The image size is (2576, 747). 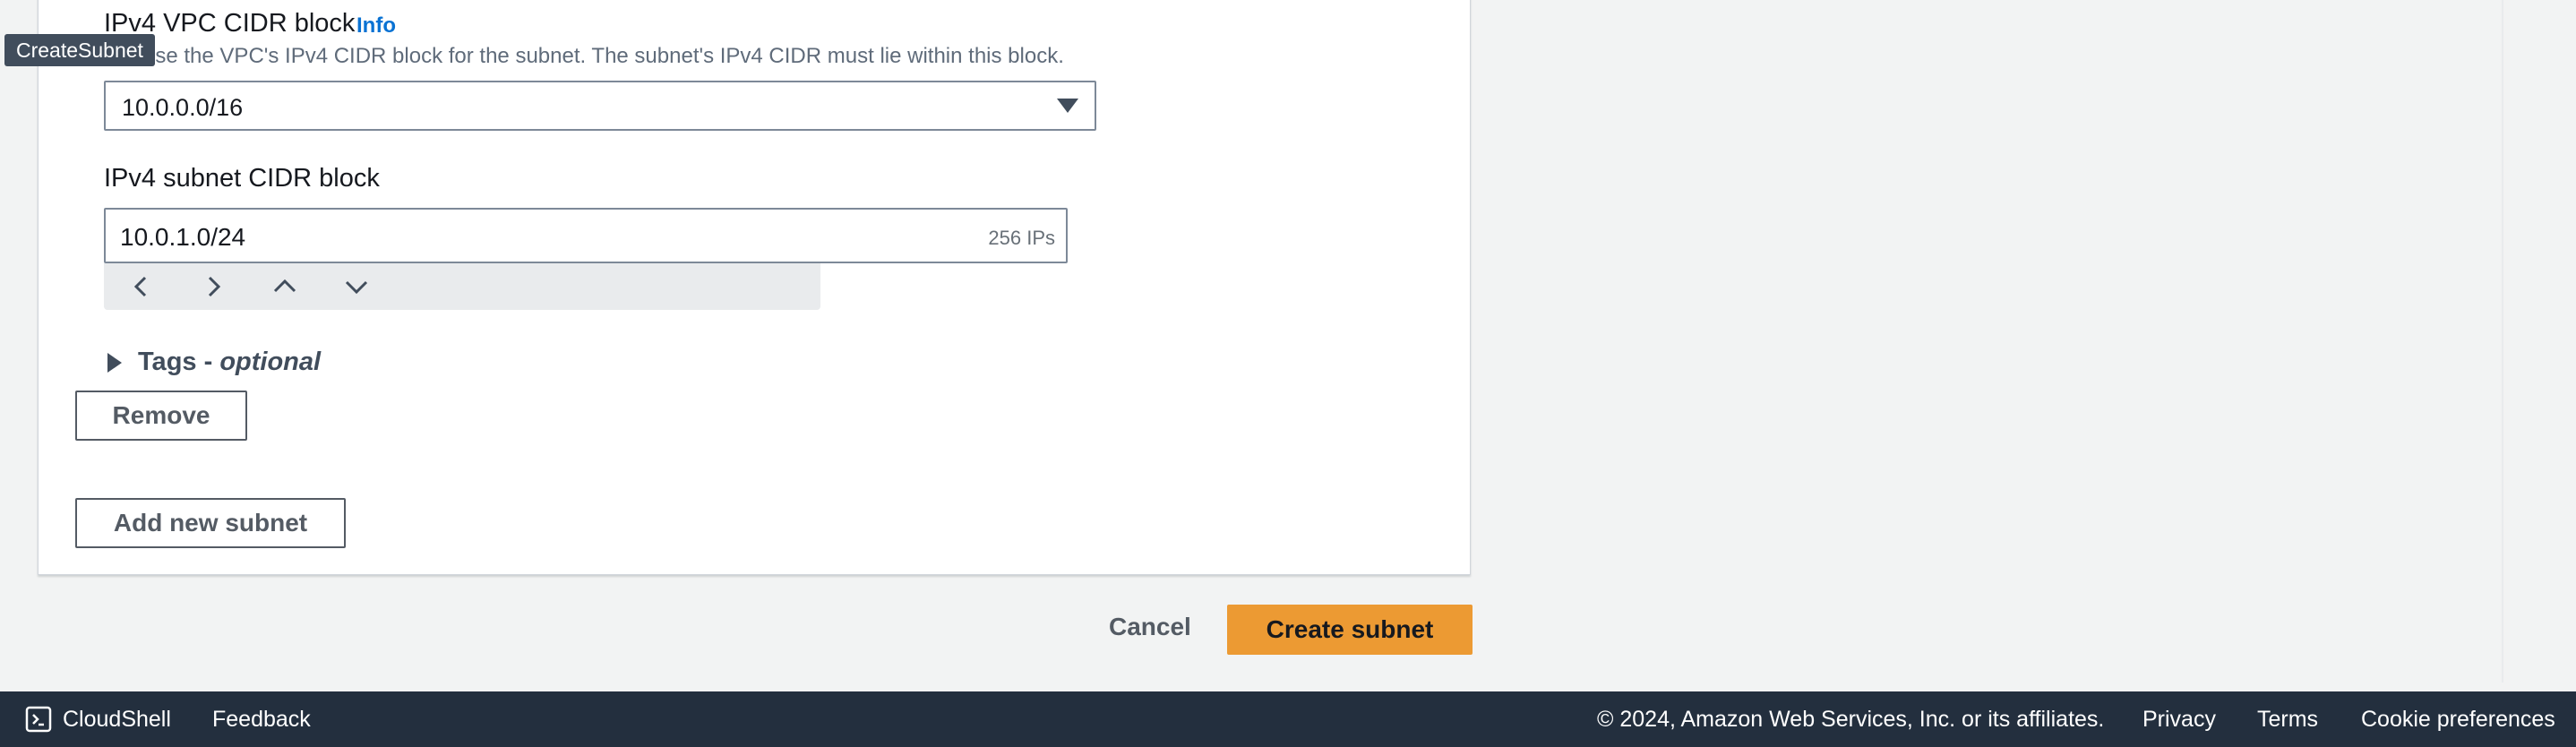 I want to click on tags-expander-label: Tags - optional, so click(x=229, y=362).